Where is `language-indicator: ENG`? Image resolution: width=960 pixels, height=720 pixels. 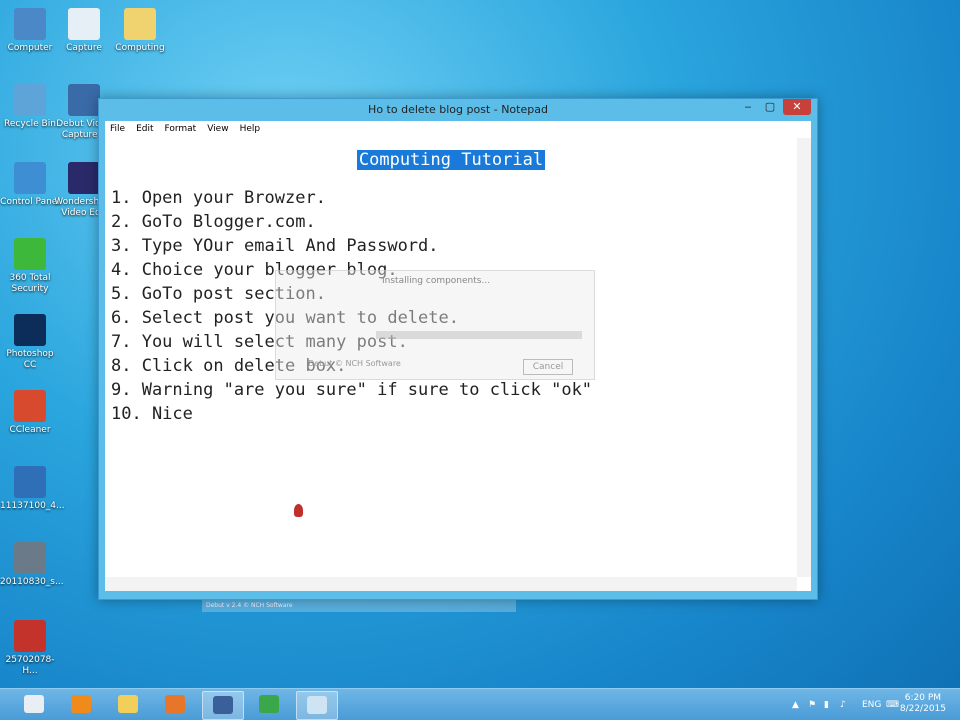
language-indicator: ENG is located at coordinates (871, 705).